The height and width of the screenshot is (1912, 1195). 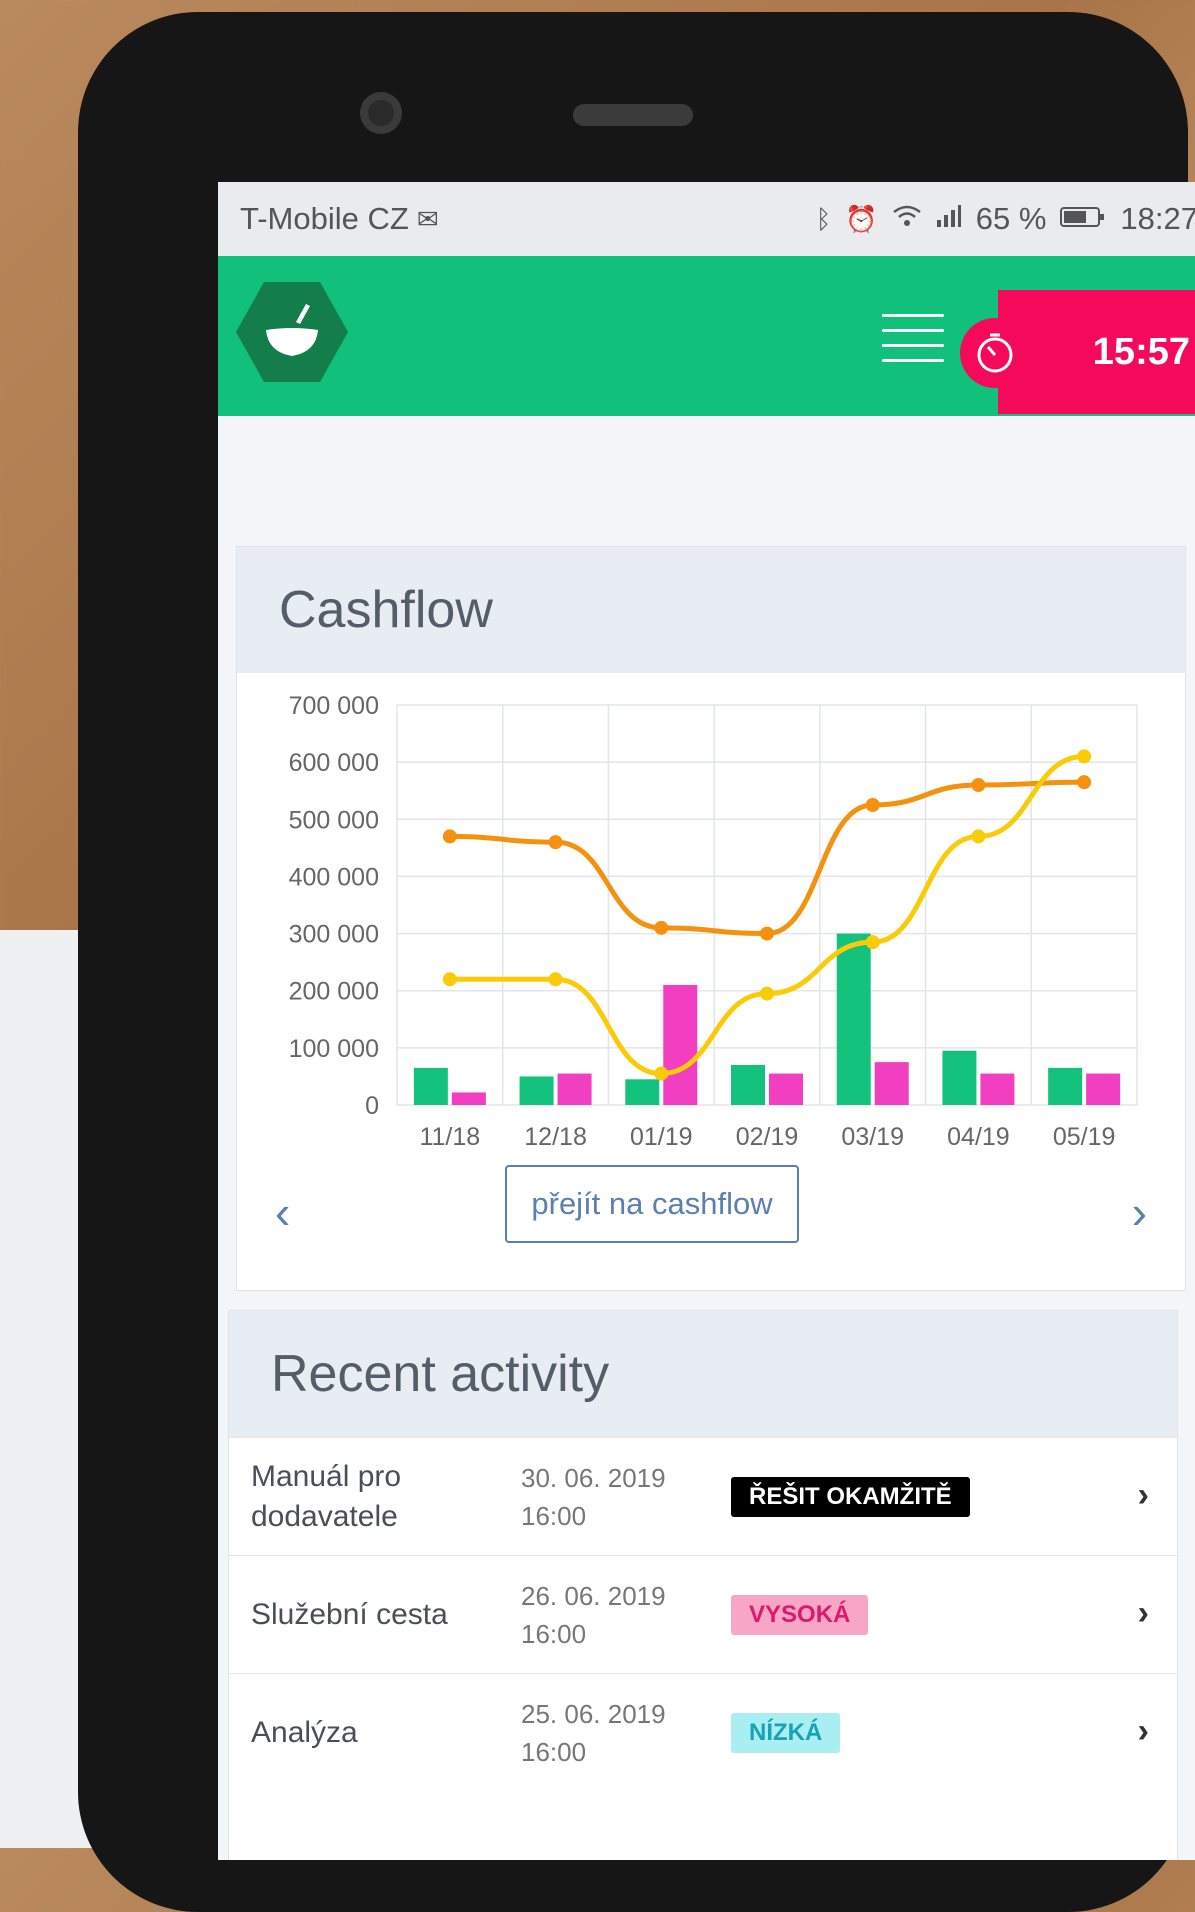 I want to click on activity-title: Analýza, so click(x=304, y=1732).